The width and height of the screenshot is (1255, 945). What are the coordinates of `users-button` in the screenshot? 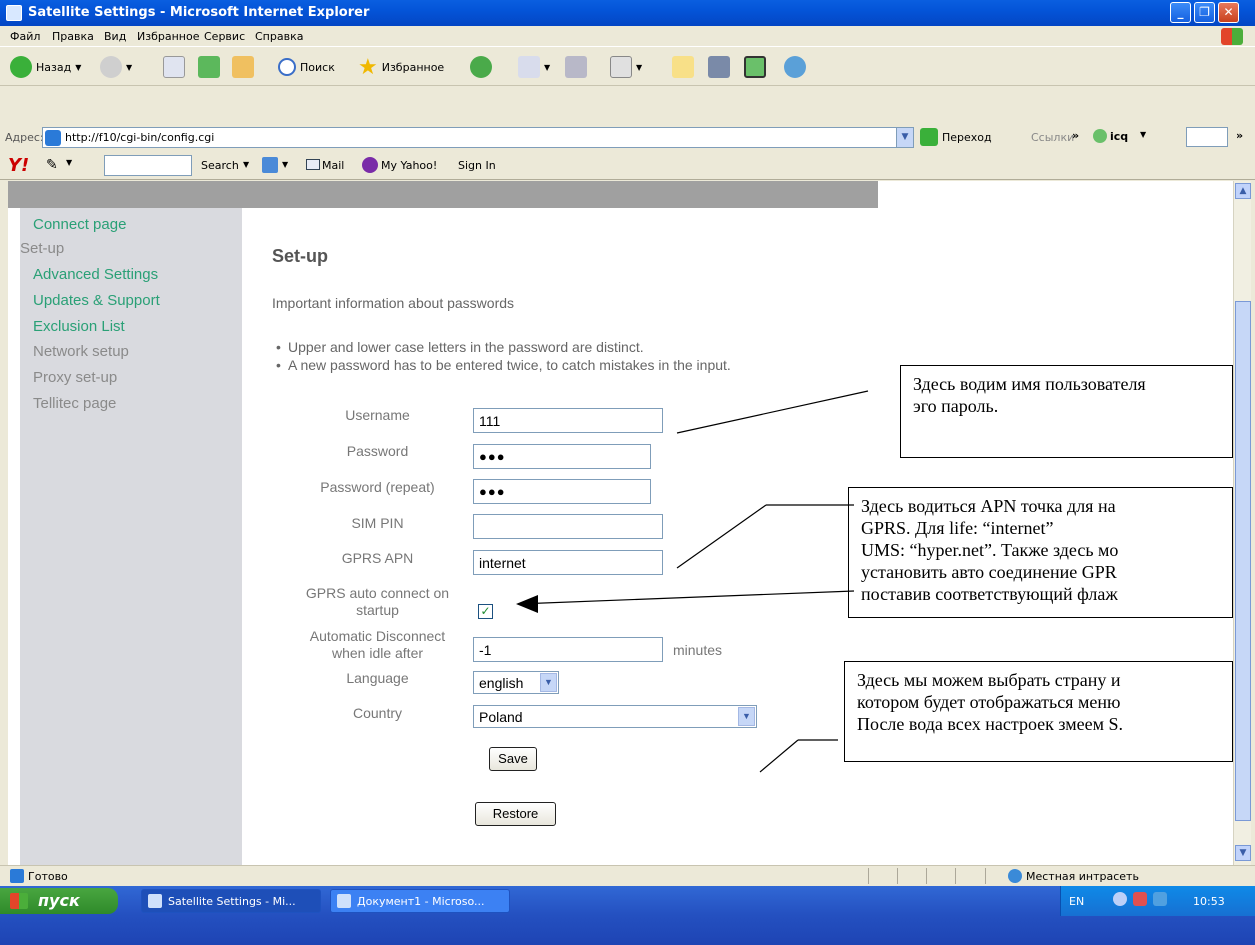 It's located at (795, 67).